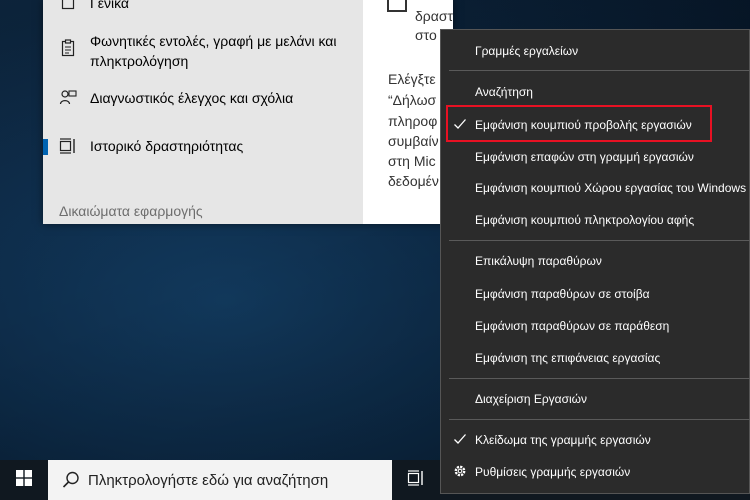 This screenshot has width=750, height=500. I want to click on gear-icon, so click(460, 471).